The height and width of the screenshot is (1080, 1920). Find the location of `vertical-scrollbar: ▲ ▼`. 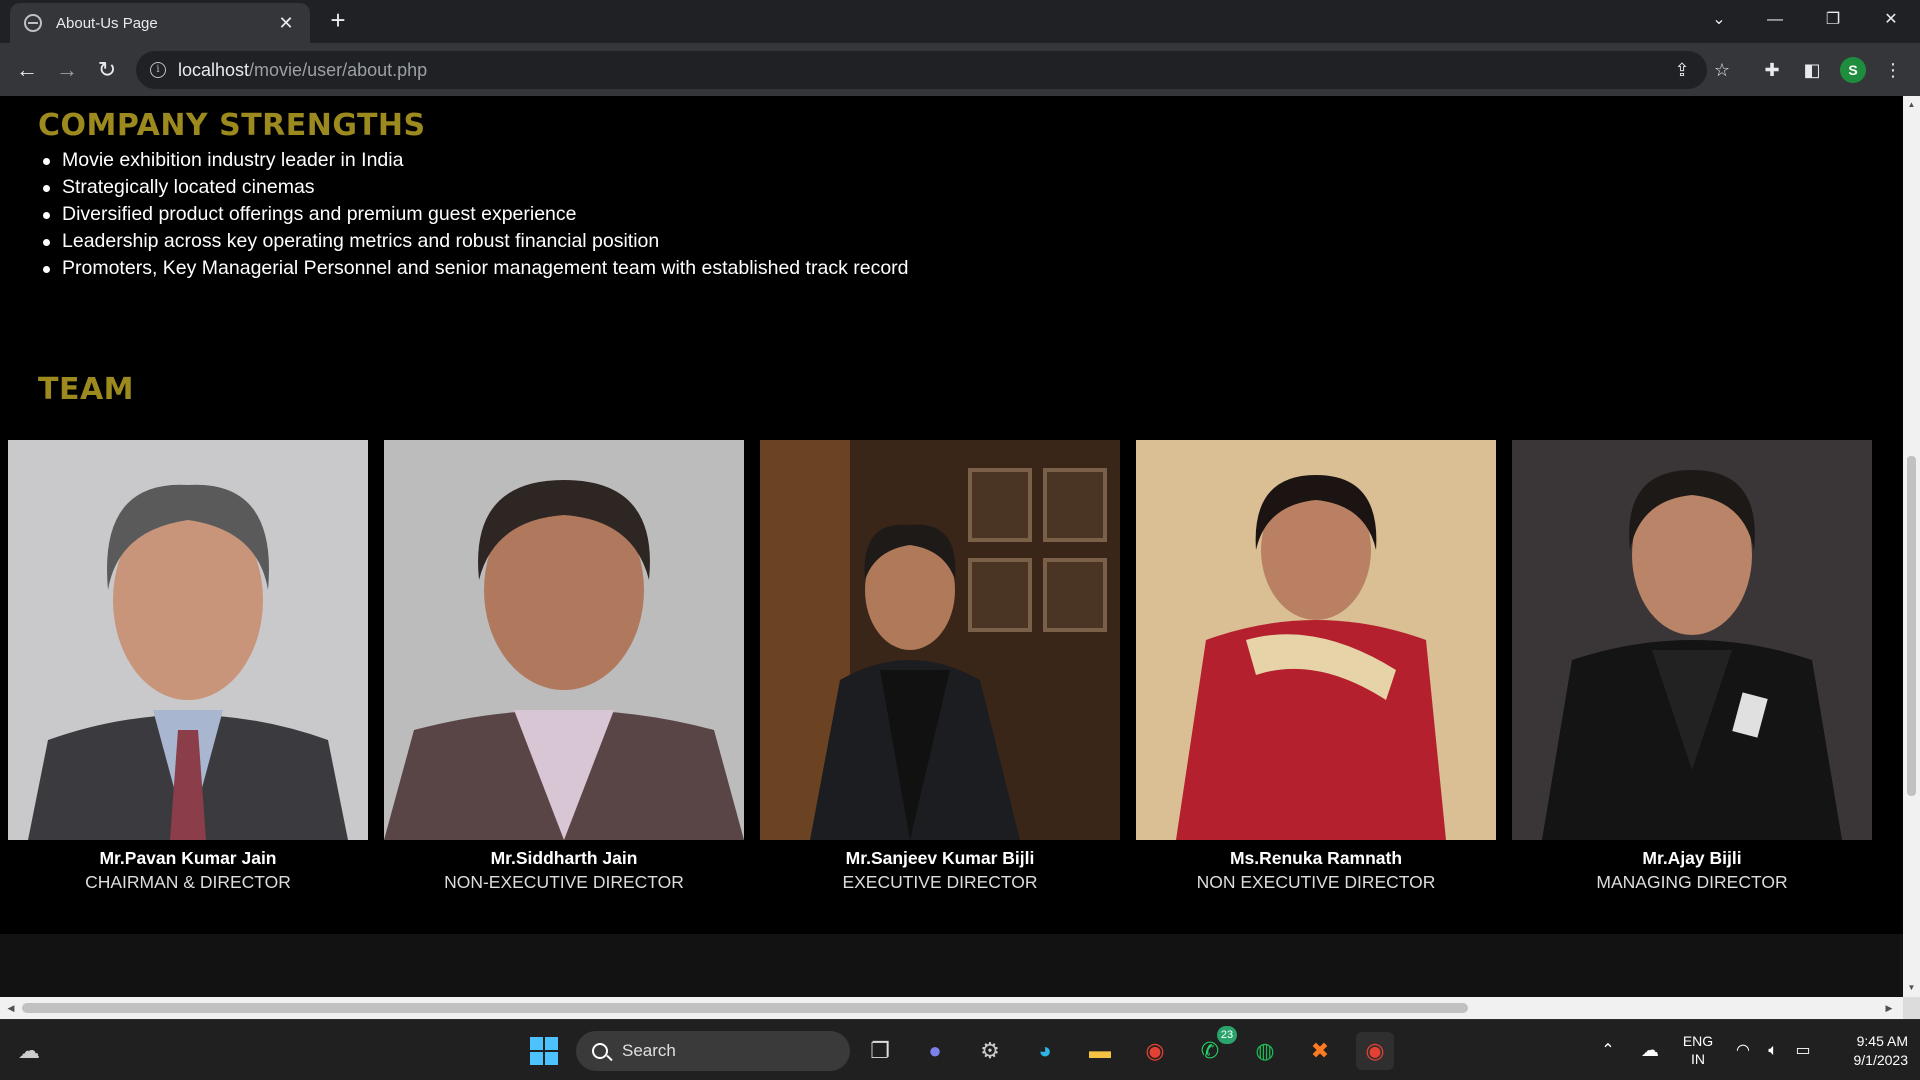

vertical-scrollbar: ▲ ▼ is located at coordinates (1911, 546).